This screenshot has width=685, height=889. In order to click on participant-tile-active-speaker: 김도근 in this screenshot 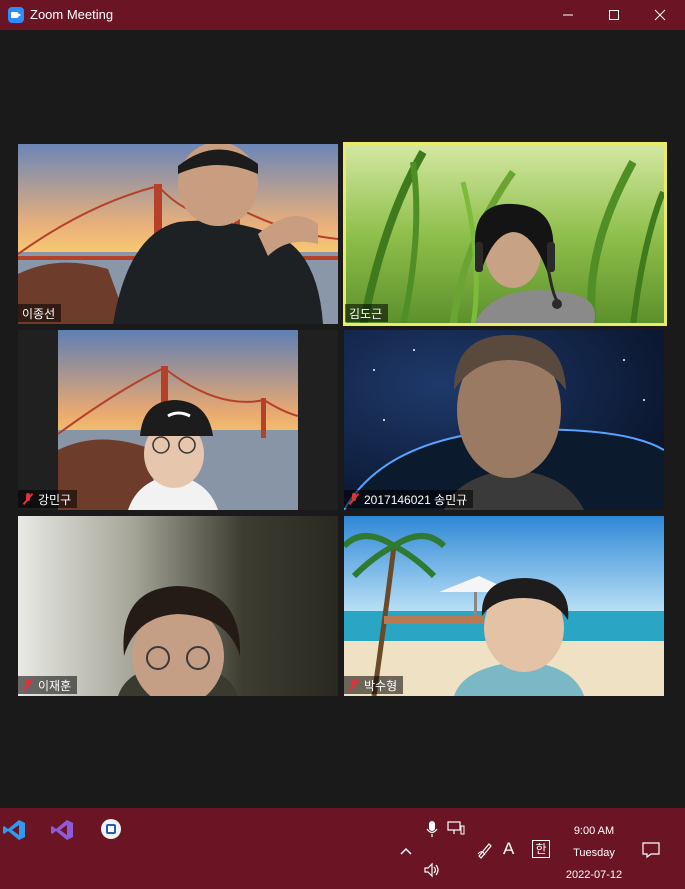, I will do `click(505, 234)`.